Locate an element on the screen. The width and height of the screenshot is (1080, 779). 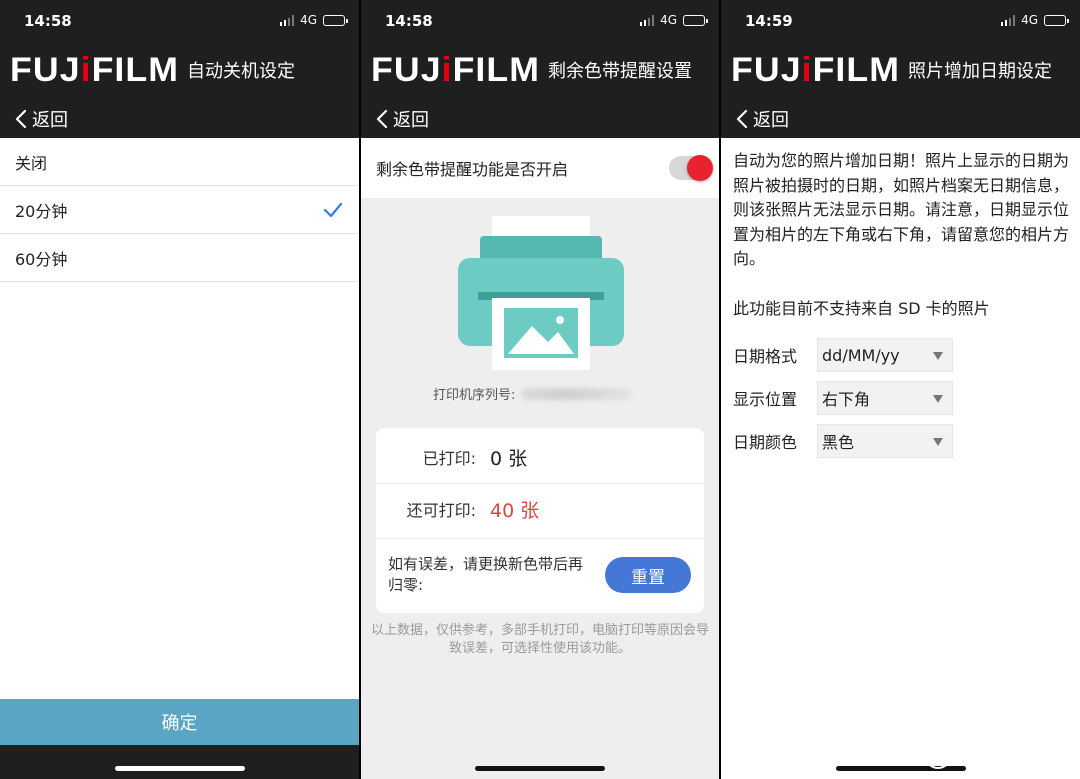
reset-button: 重置 is located at coordinates (648, 575).